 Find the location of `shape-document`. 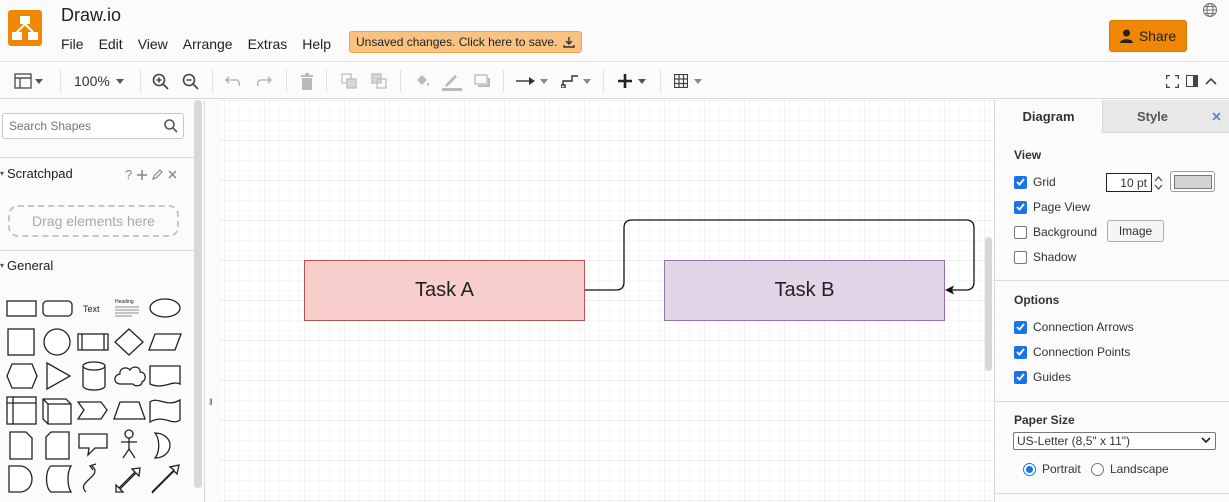

shape-document is located at coordinates (165, 376).